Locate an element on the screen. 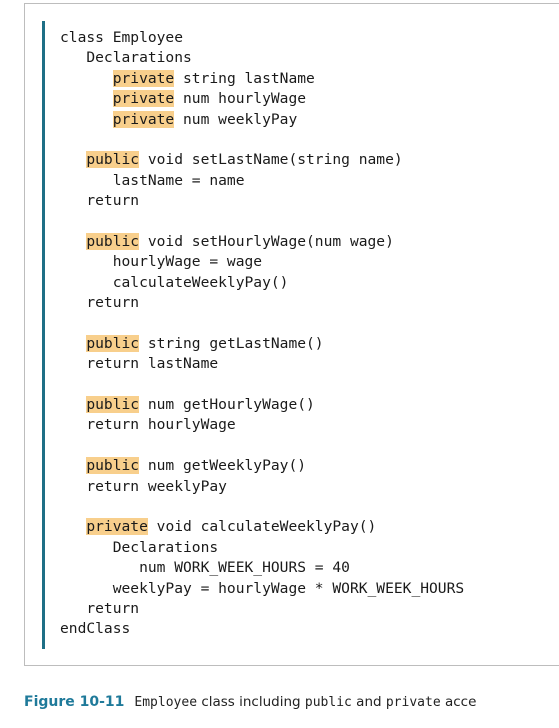 The width and height of the screenshot is (559, 728). code-line: num WORK_WEEK_HOURS = 40 is located at coordinates (262, 568).